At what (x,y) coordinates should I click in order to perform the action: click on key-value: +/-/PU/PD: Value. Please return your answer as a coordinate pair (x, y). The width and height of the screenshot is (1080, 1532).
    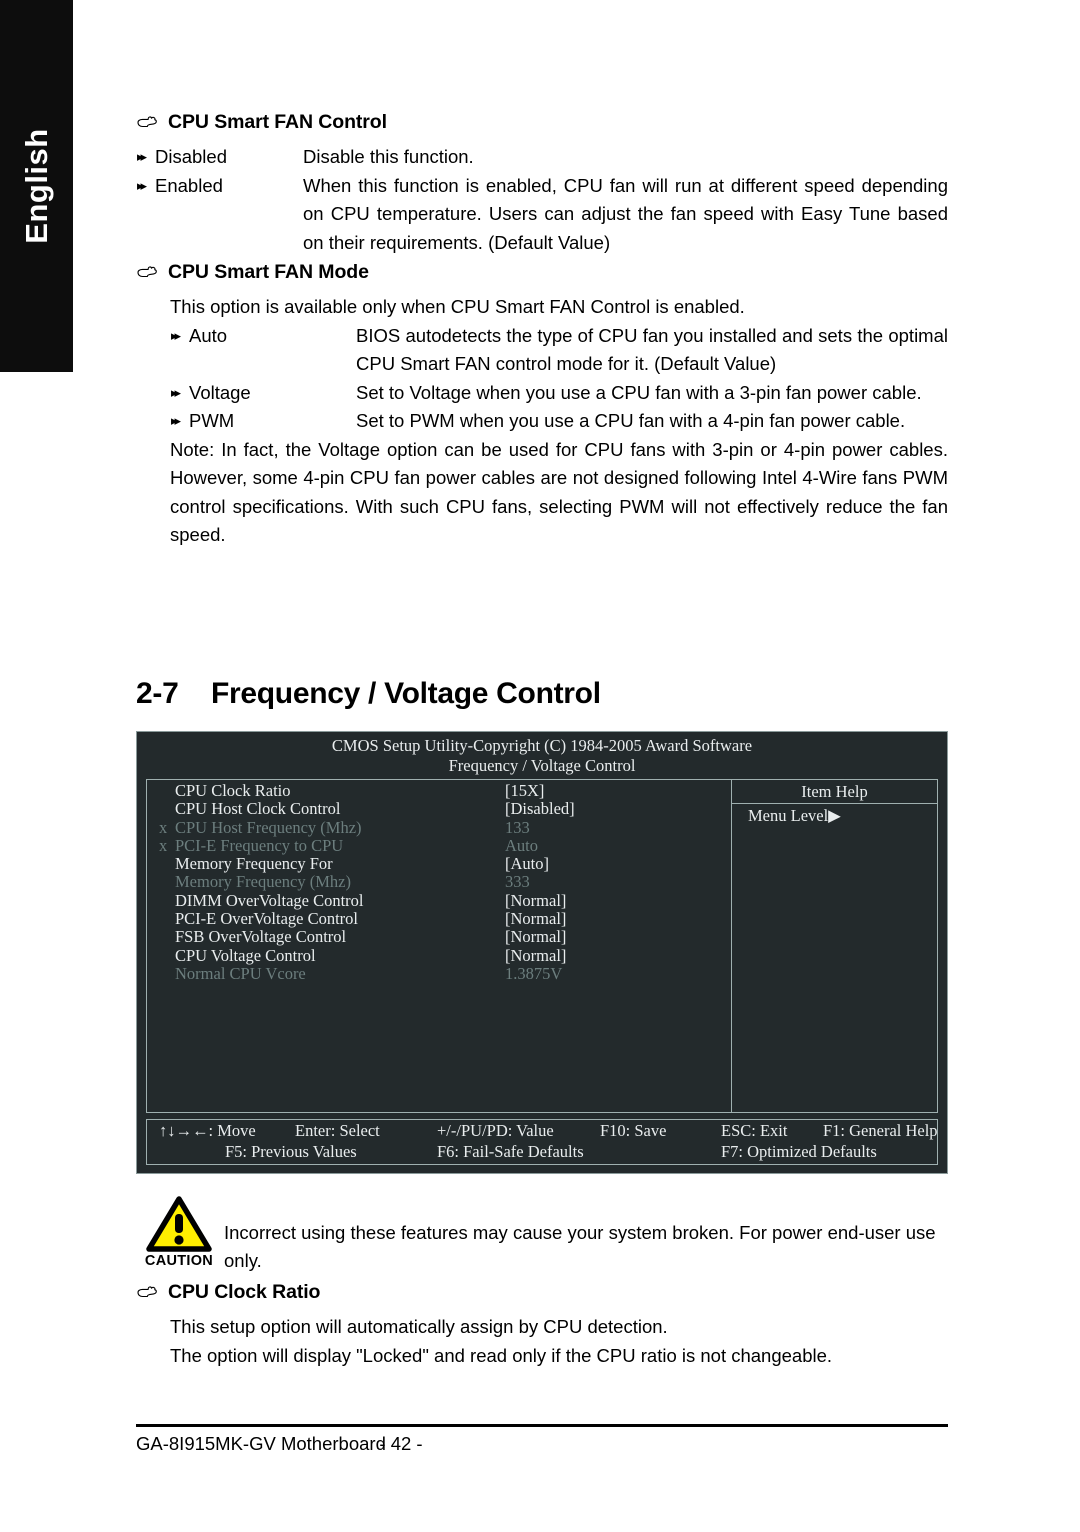
    Looking at the image, I should click on (495, 1130).